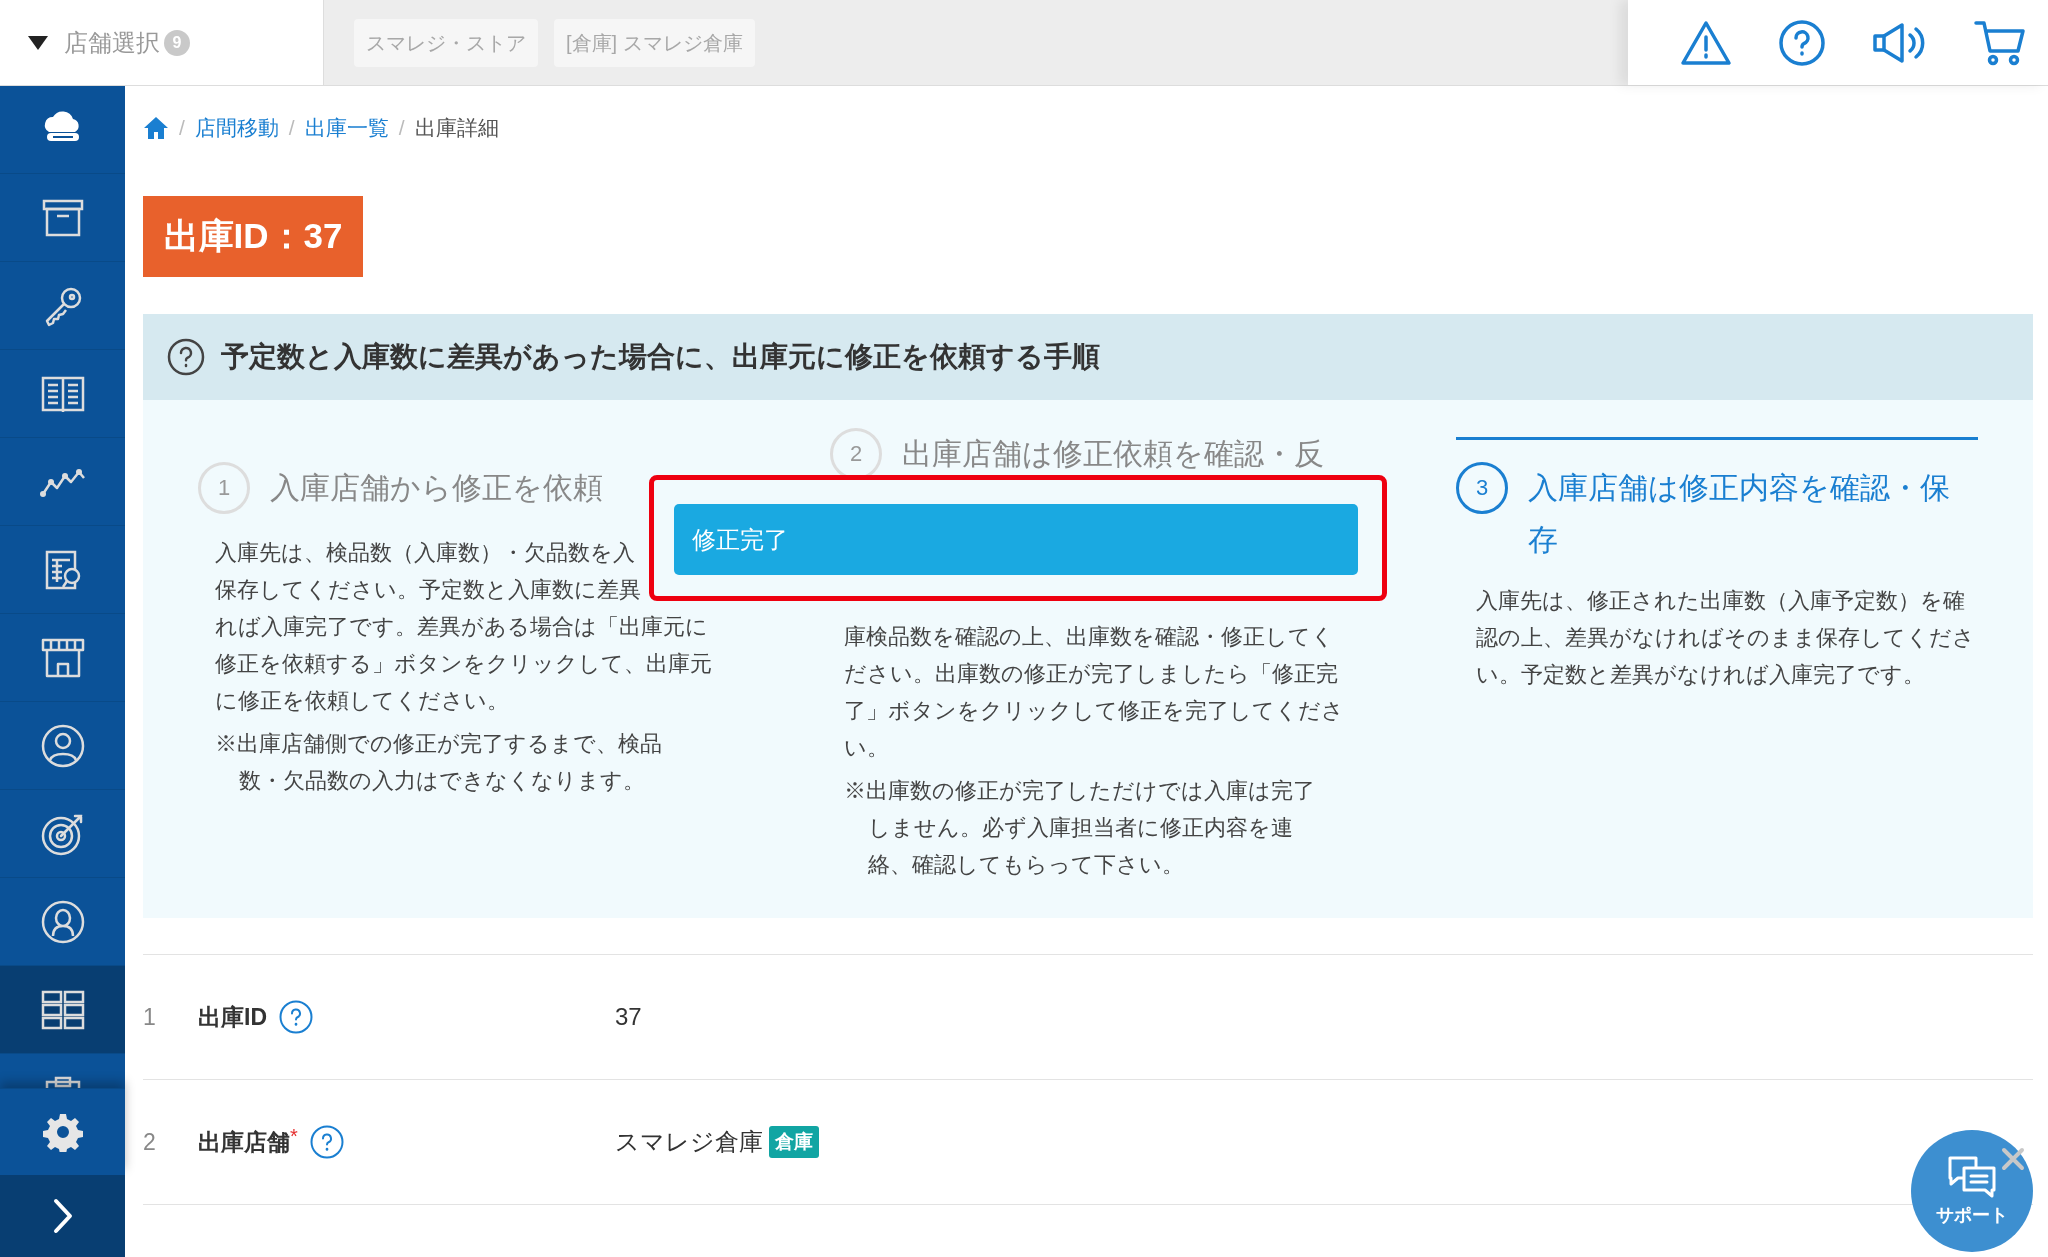 The height and width of the screenshot is (1257, 2048). I want to click on warning-icon, so click(1706, 42).